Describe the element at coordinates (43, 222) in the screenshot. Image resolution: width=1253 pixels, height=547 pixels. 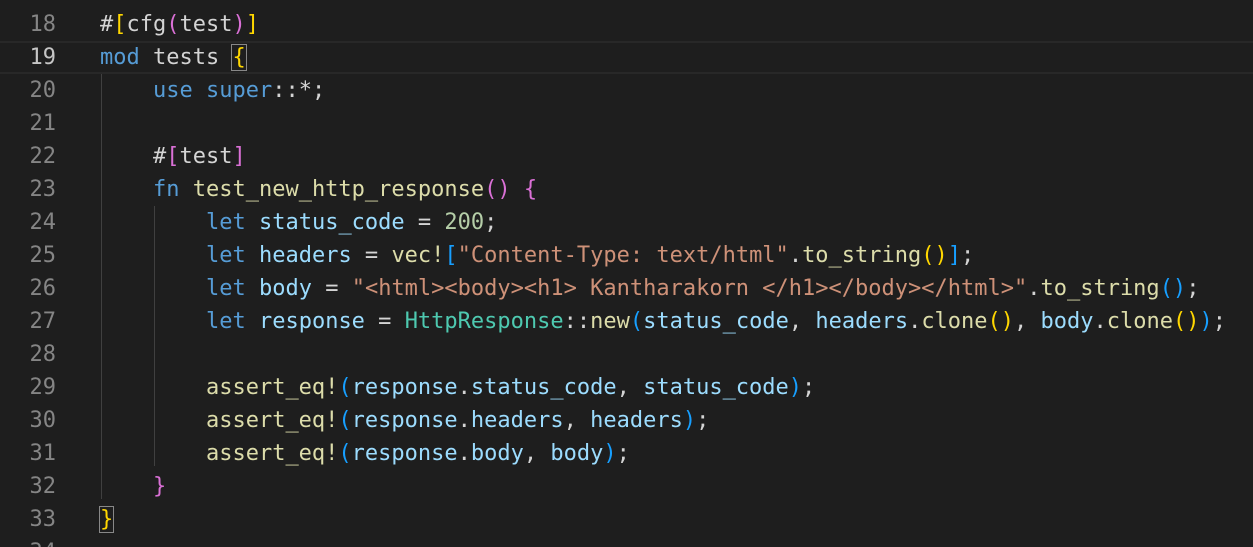
I see `line-number: 24` at that location.